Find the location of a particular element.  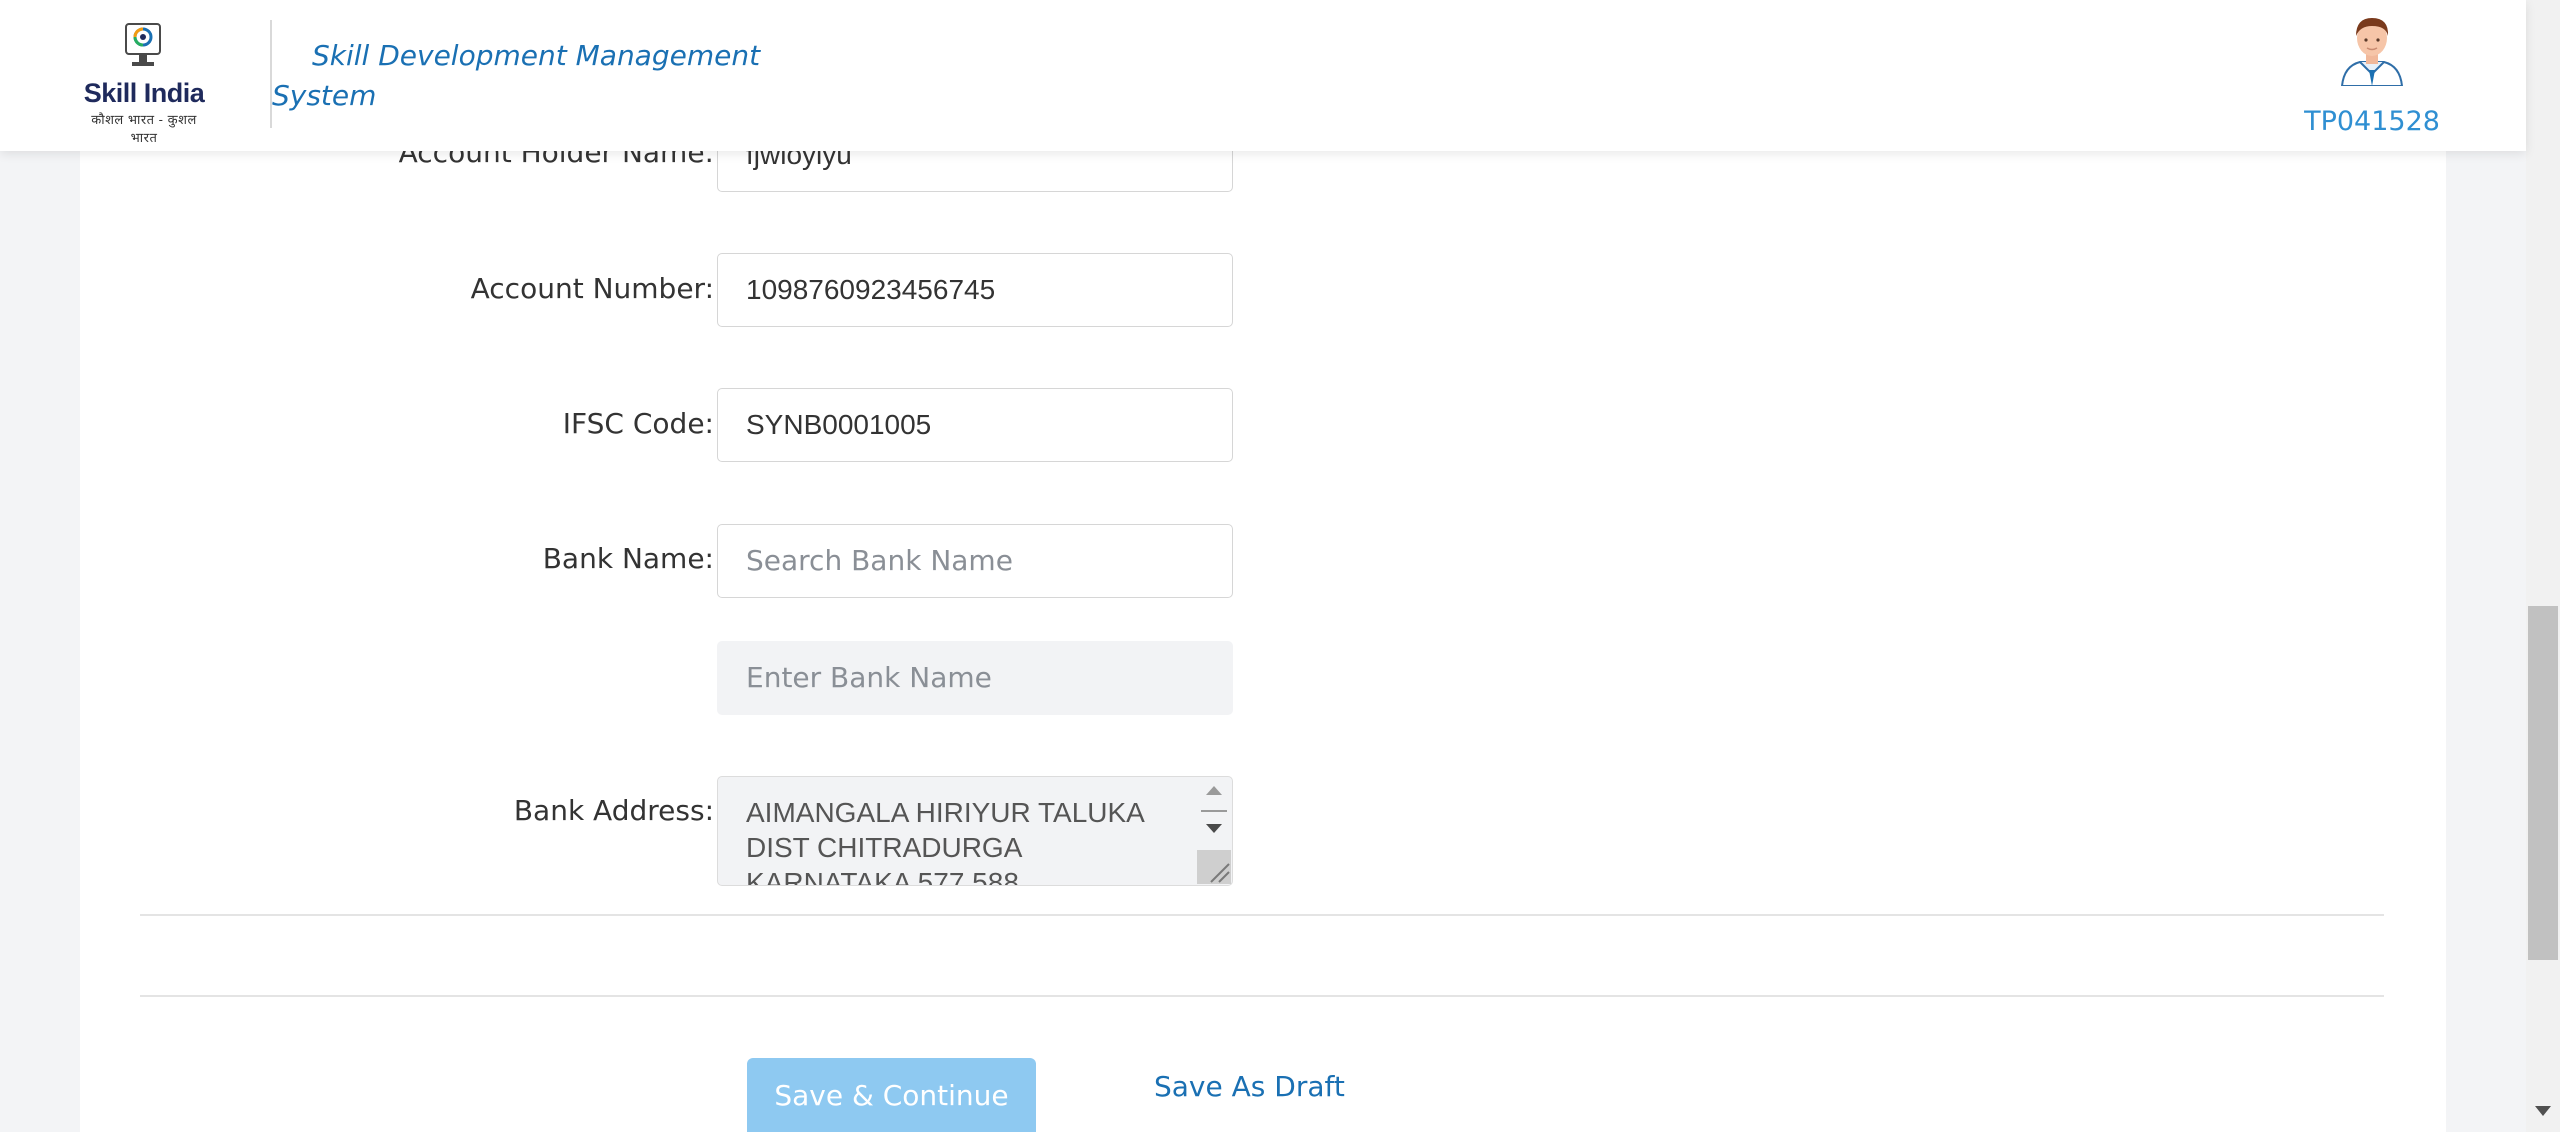

section-divider-top is located at coordinates (1262, 915).